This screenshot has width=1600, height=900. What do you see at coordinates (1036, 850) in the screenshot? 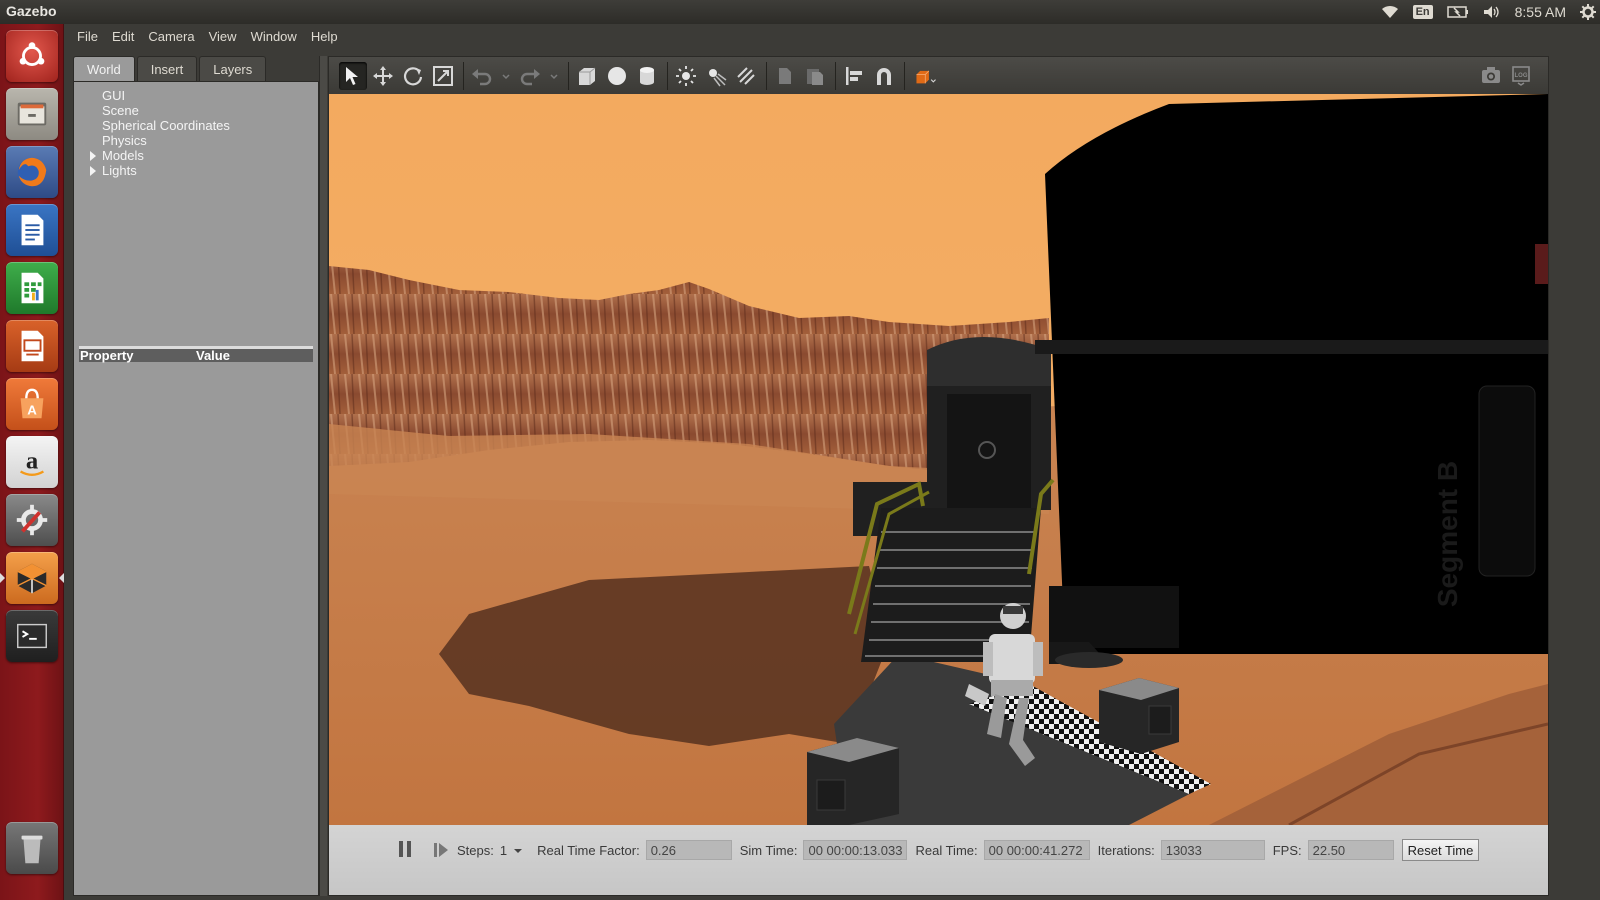
I see `real-time-value: 00 00:00:41.272` at bounding box center [1036, 850].